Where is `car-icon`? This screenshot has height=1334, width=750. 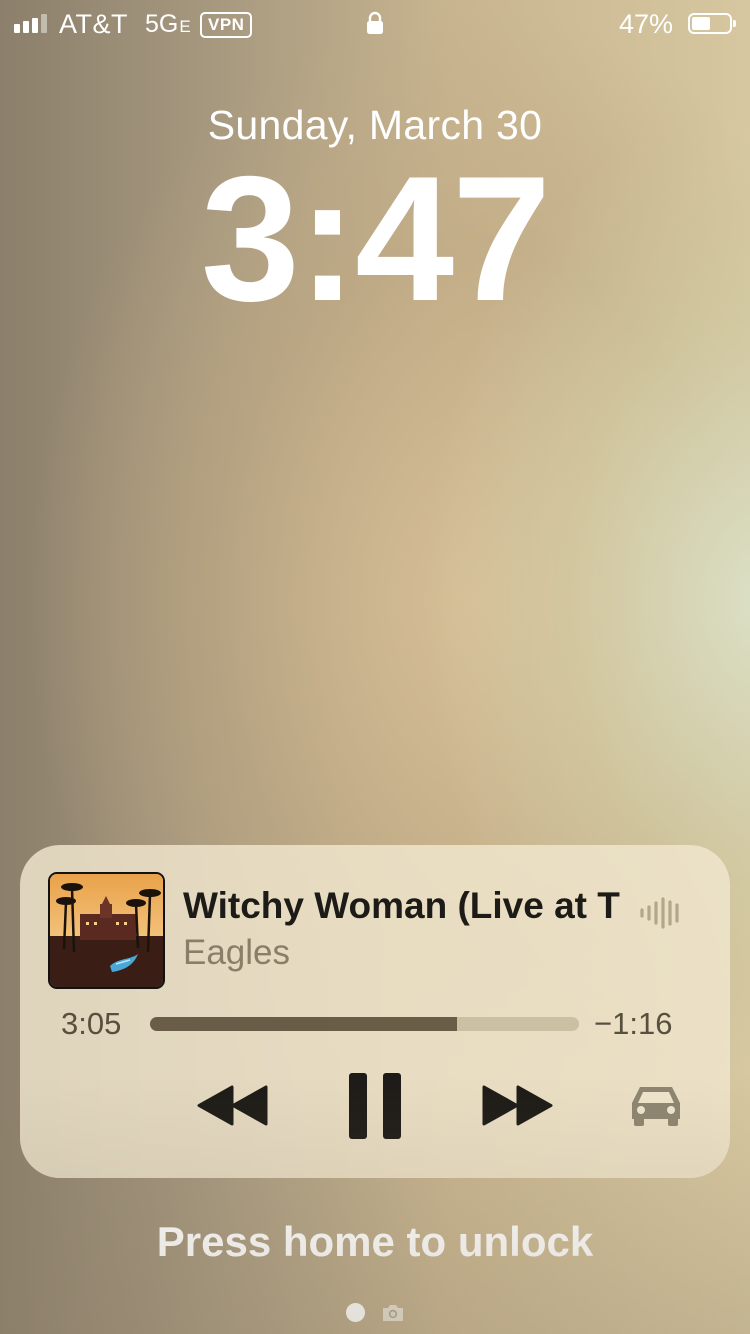 car-icon is located at coordinates (656, 1105).